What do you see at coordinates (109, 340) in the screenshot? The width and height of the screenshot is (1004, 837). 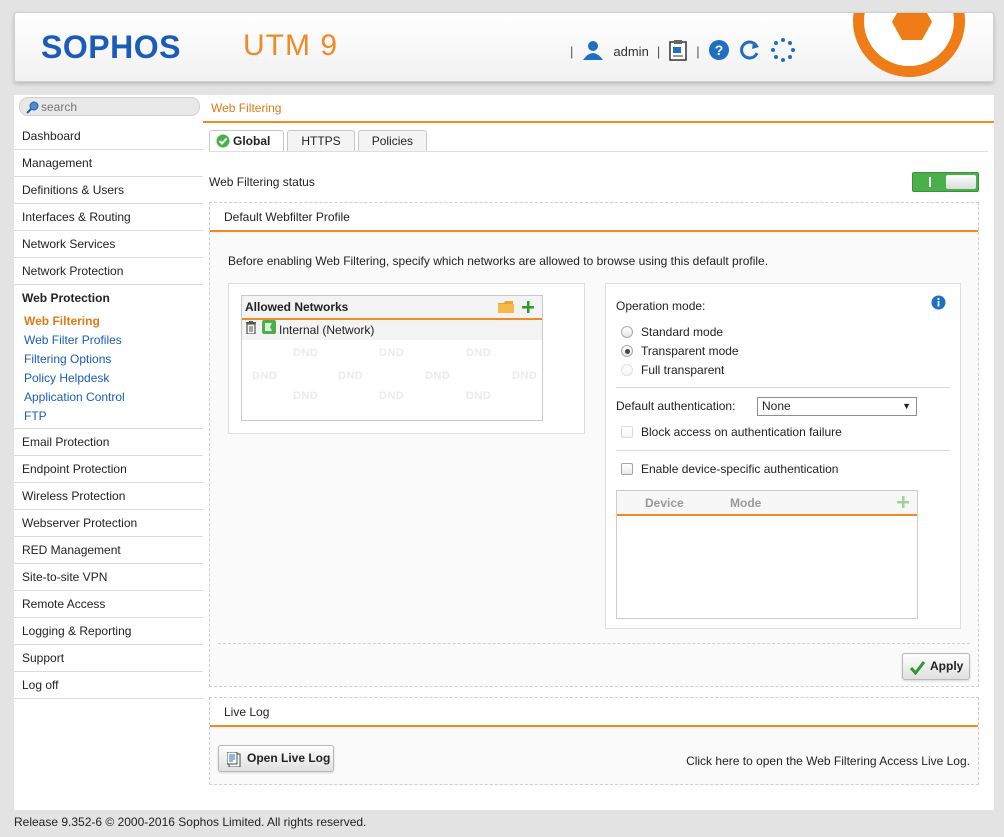 I see `sidebar-subitem-web-filter-profiles: Web Filter Profiles` at bounding box center [109, 340].